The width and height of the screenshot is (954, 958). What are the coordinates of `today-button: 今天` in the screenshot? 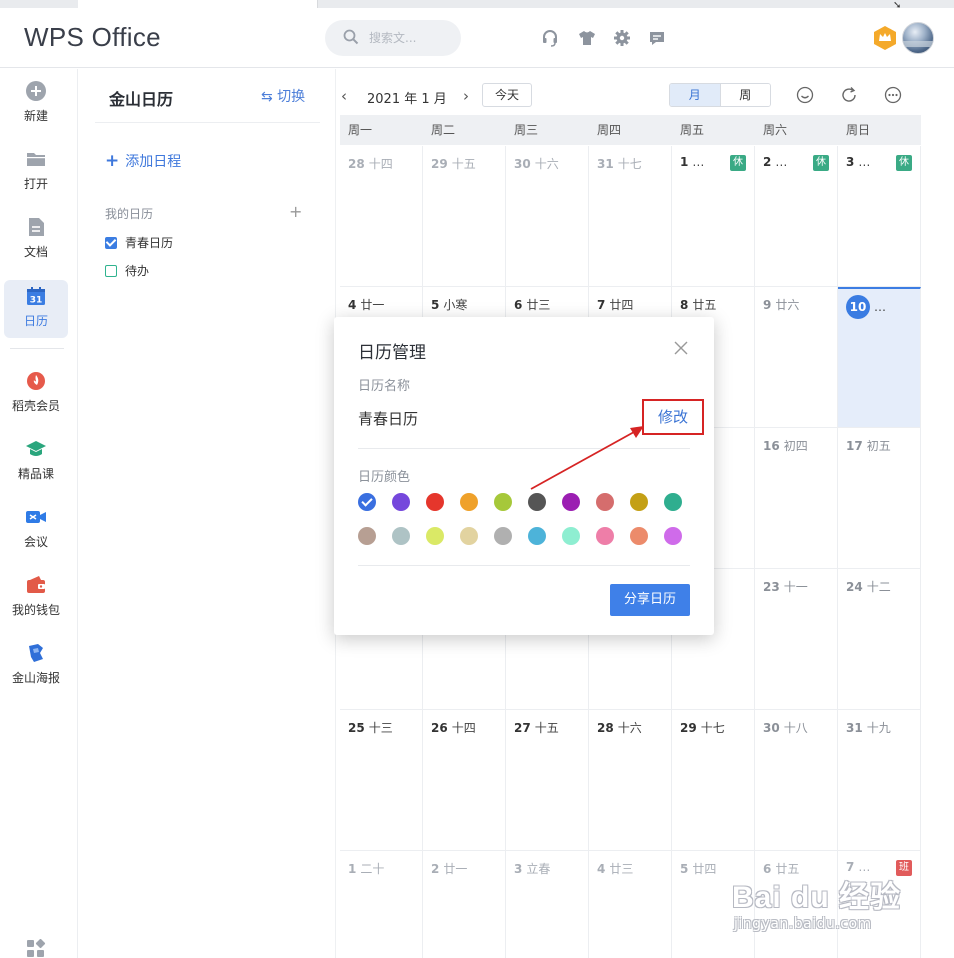 It's located at (507, 95).